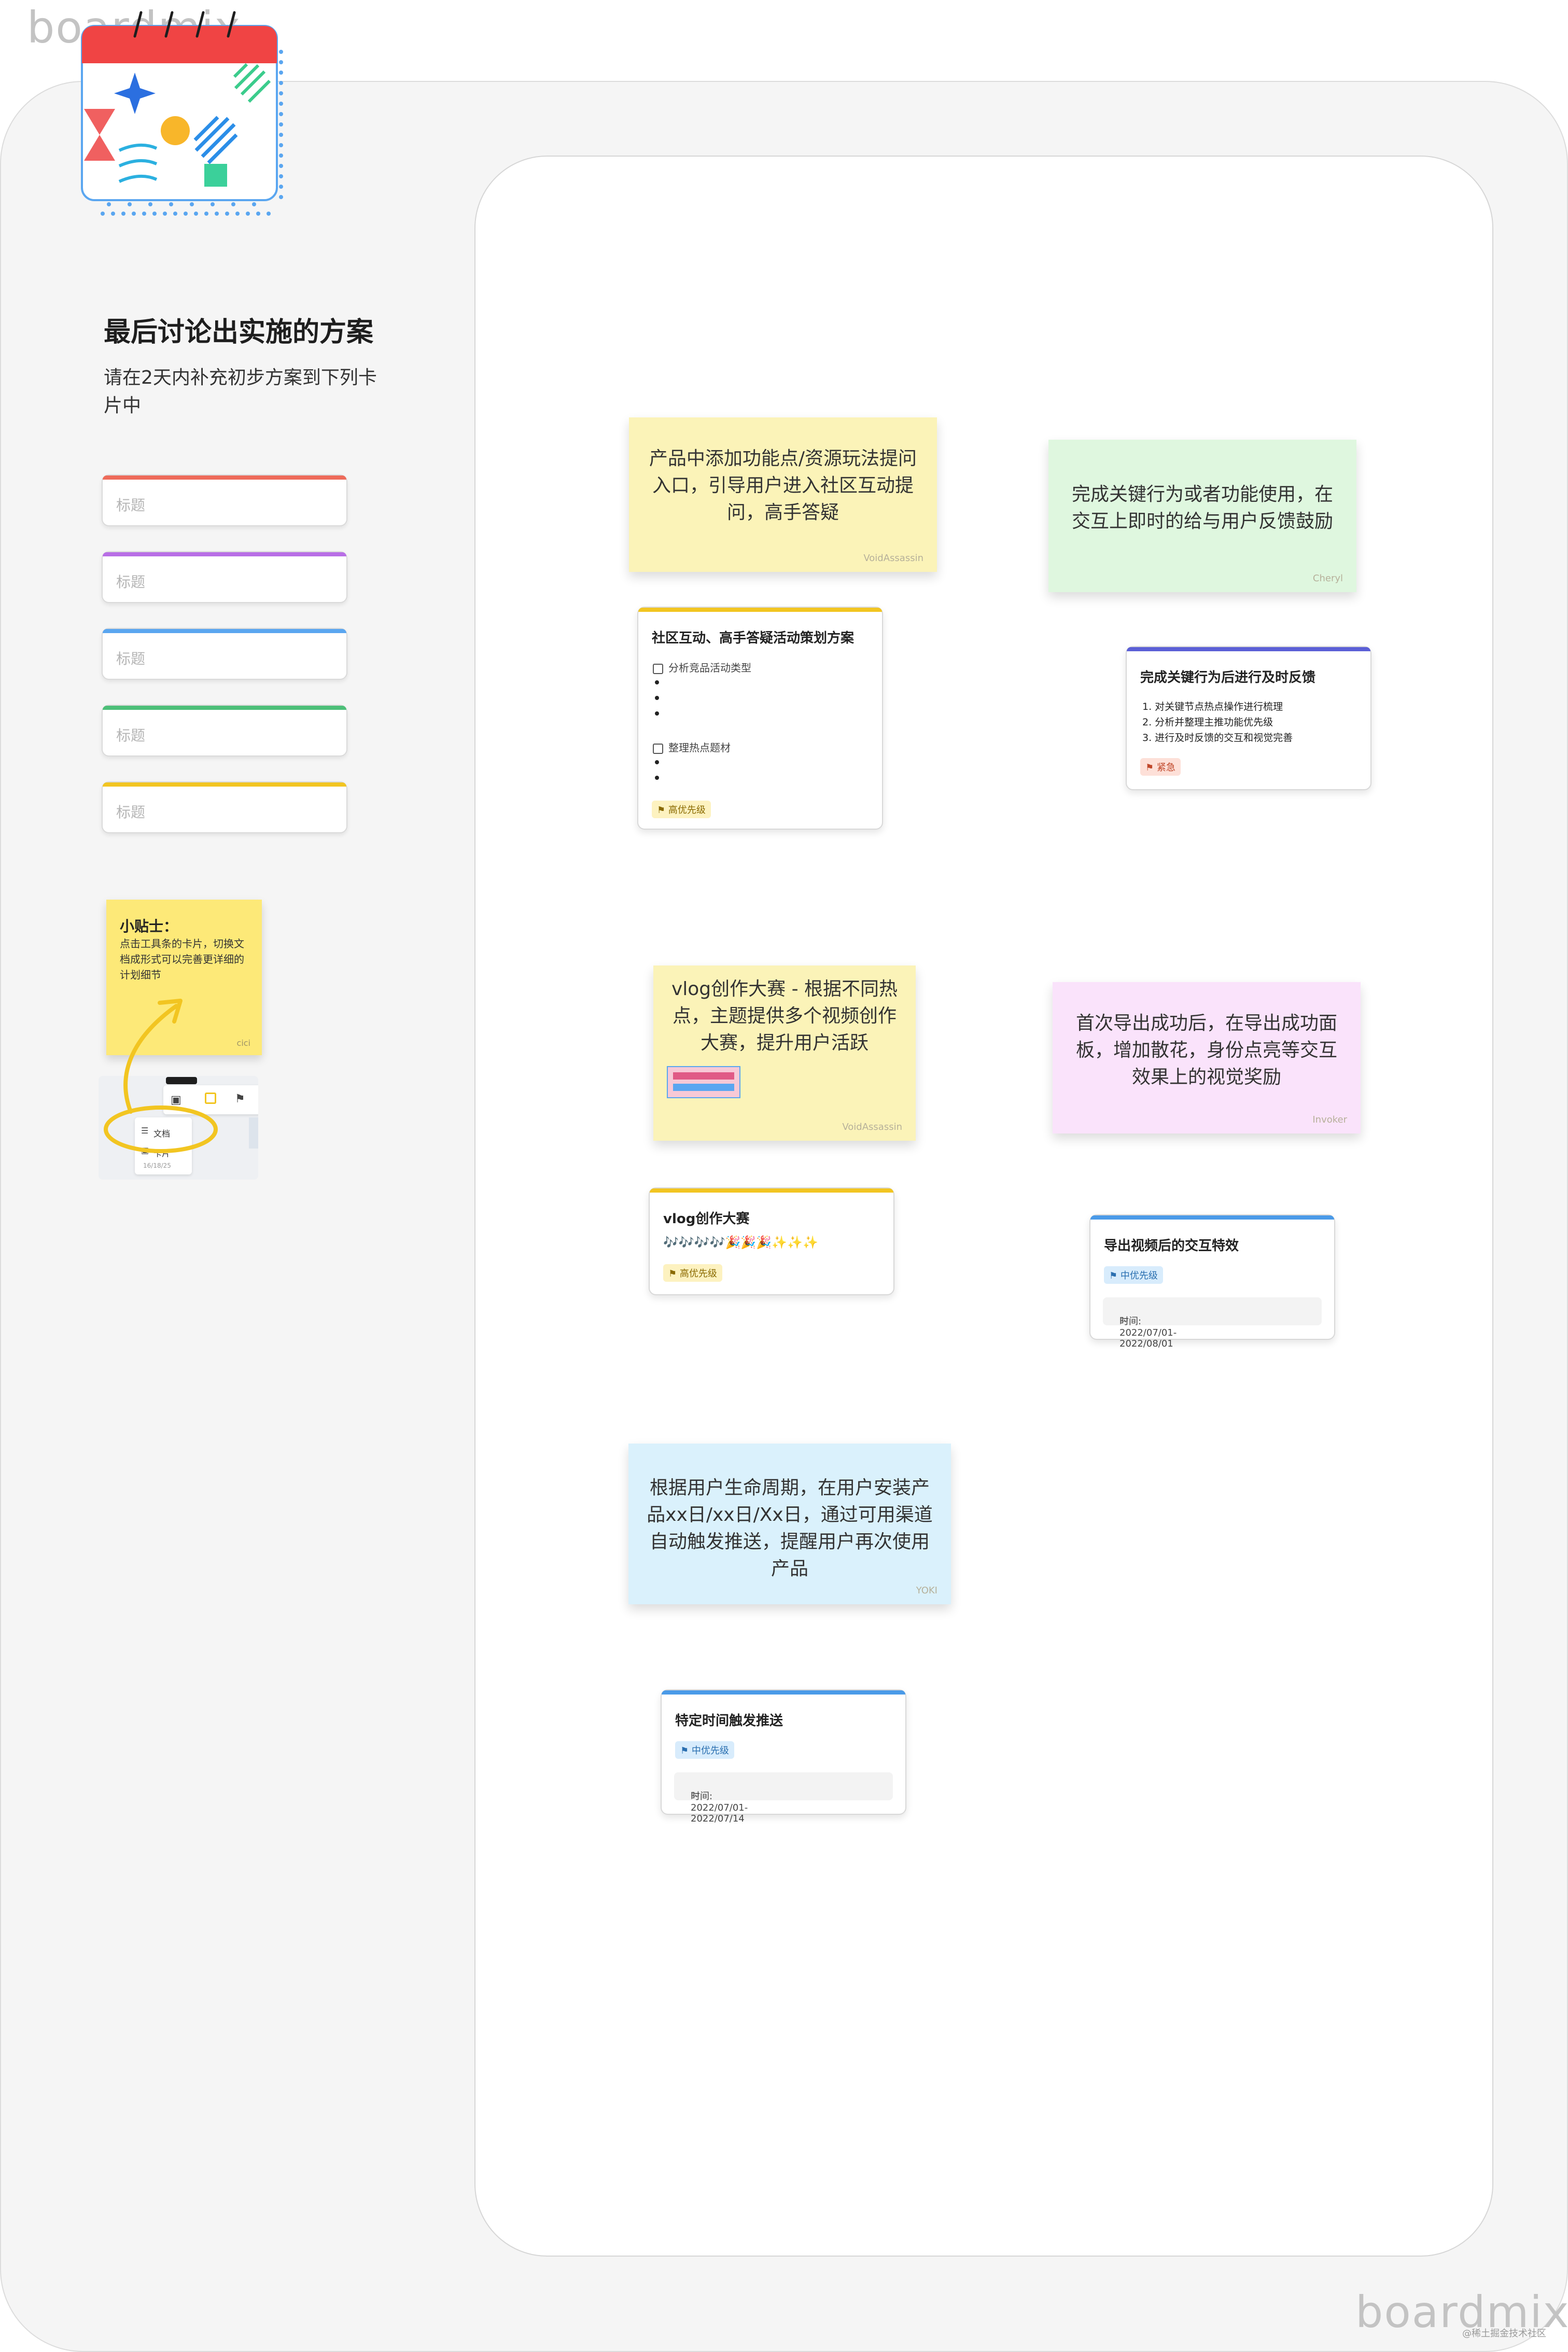 This screenshot has height=2352, width=1568. Describe the element at coordinates (157, 1165) in the screenshot. I see `menu-sub-text: 16/18/25` at that location.